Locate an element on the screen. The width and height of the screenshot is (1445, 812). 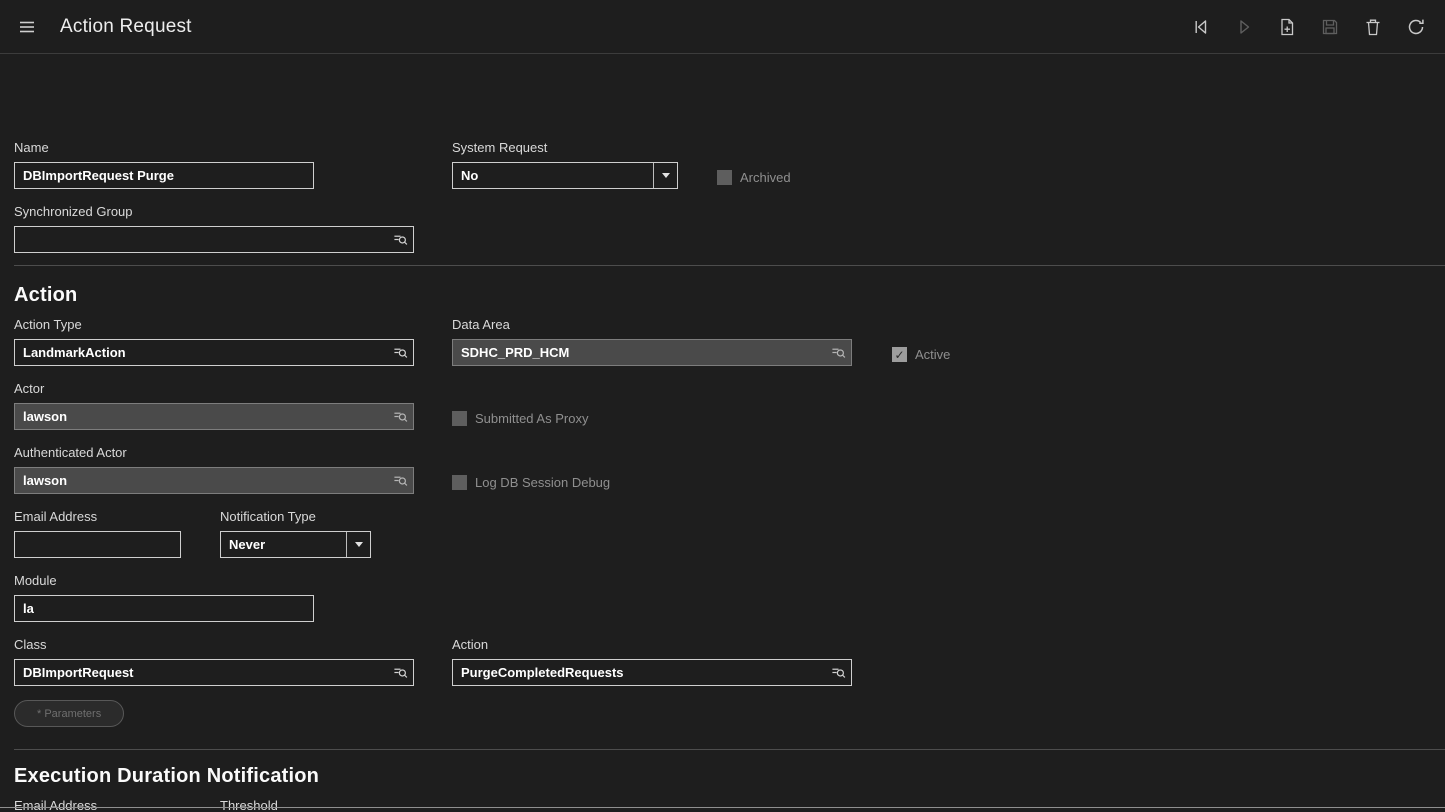
toolbar is located at coordinates (1308, 27).